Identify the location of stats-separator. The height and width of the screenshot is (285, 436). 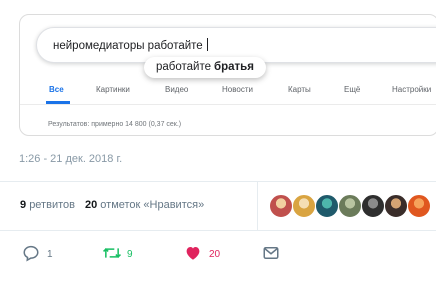
(257, 206).